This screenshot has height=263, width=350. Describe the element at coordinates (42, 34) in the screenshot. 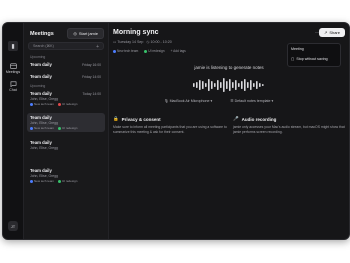

I see `list-title: Meetings` at that location.